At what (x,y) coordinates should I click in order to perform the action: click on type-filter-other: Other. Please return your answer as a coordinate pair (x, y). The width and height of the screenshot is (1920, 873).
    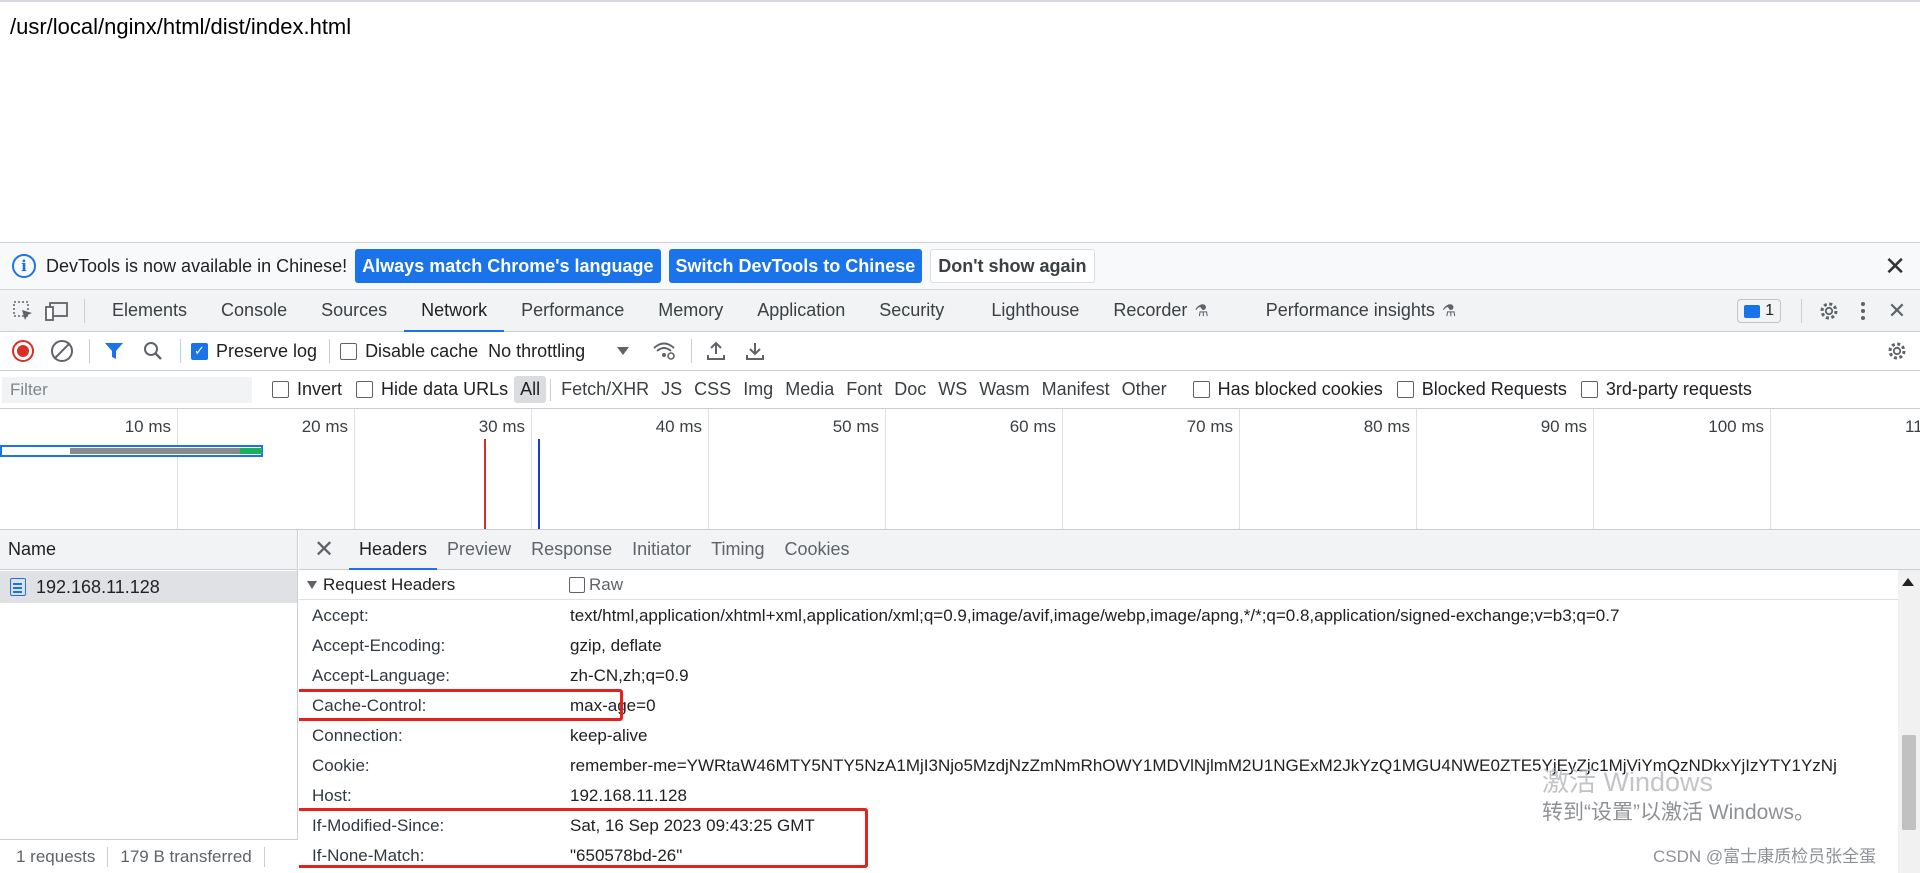
    Looking at the image, I should click on (1144, 389).